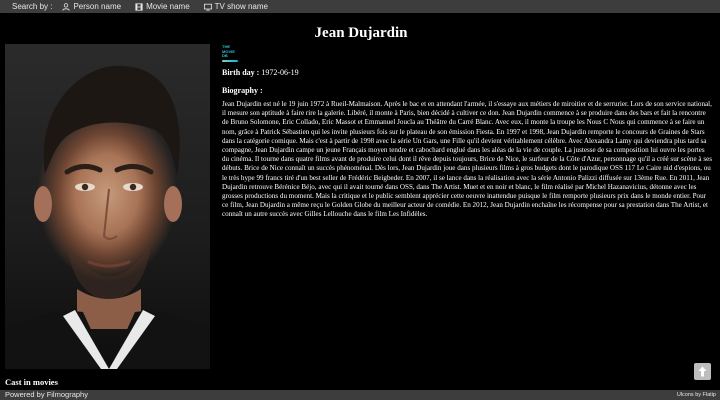  What do you see at coordinates (32, 6) in the screenshot?
I see `search-by-label: Search by :` at bounding box center [32, 6].